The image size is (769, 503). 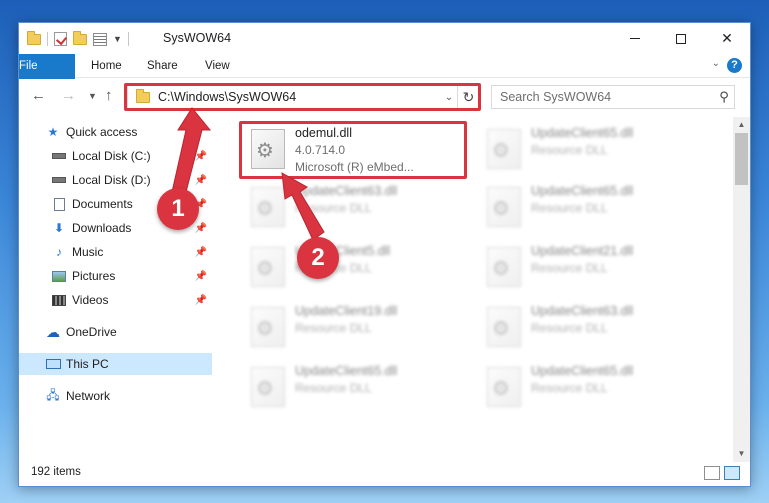 I want to click on step-2-callout: 2, so click(x=318, y=258).